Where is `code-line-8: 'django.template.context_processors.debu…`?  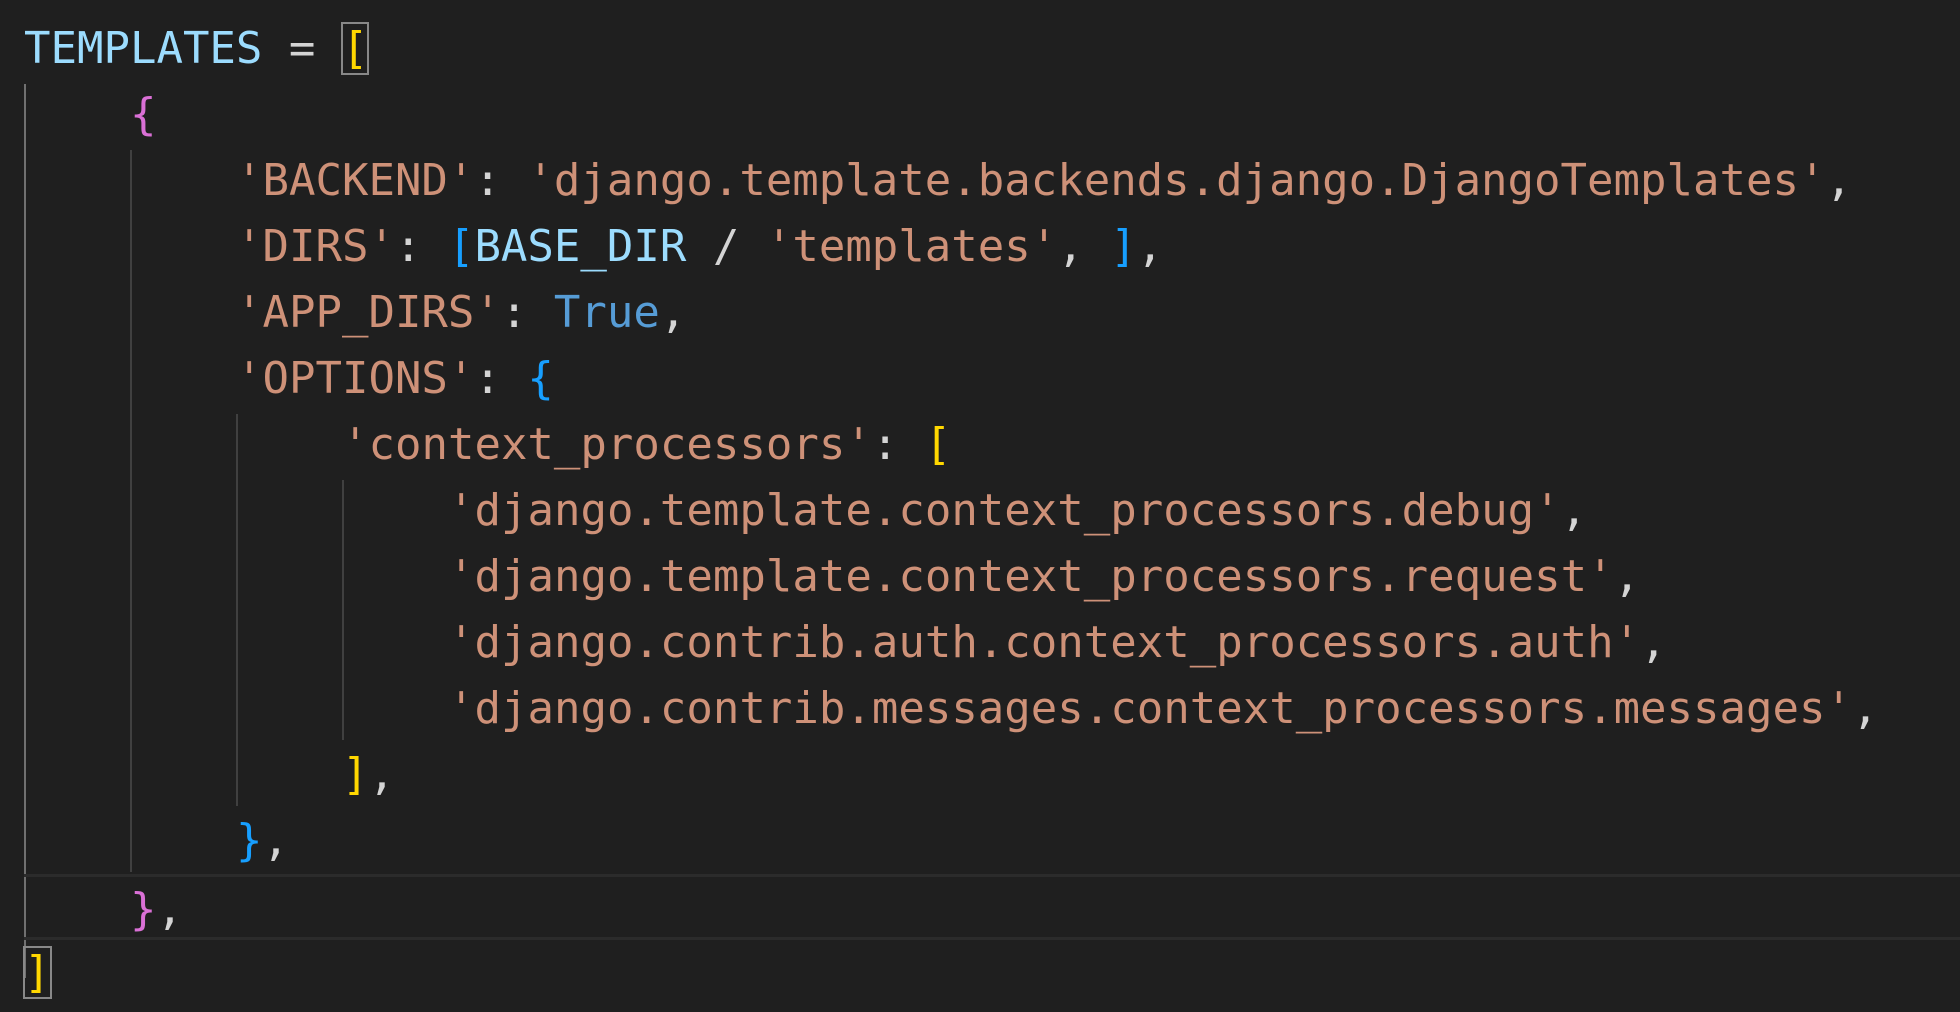 code-line-8: 'django.template.context_processors.debu… is located at coordinates (1017, 511).